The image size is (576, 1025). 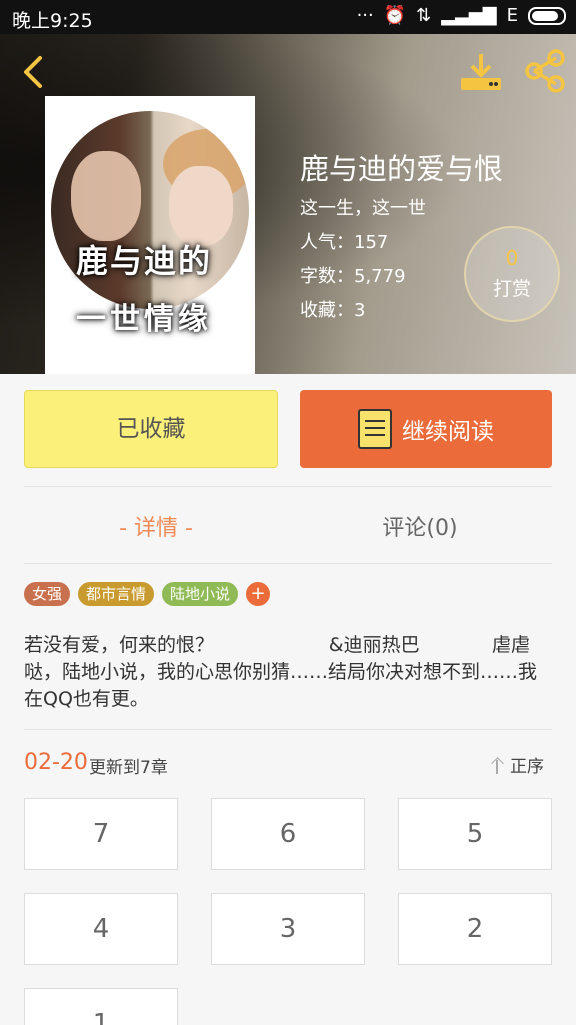 What do you see at coordinates (475, 834) in the screenshot?
I see `chapter-item: 5` at bounding box center [475, 834].